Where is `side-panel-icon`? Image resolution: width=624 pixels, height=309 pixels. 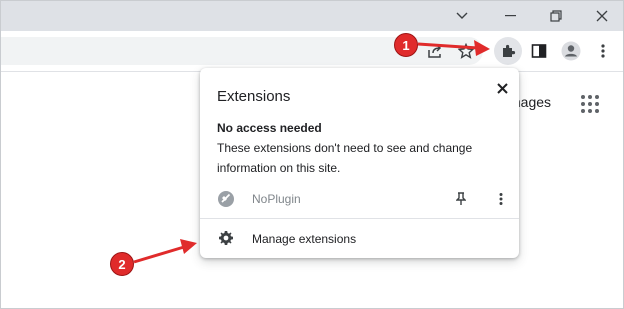 side-panel-icon is located at coordinates (539, 51).